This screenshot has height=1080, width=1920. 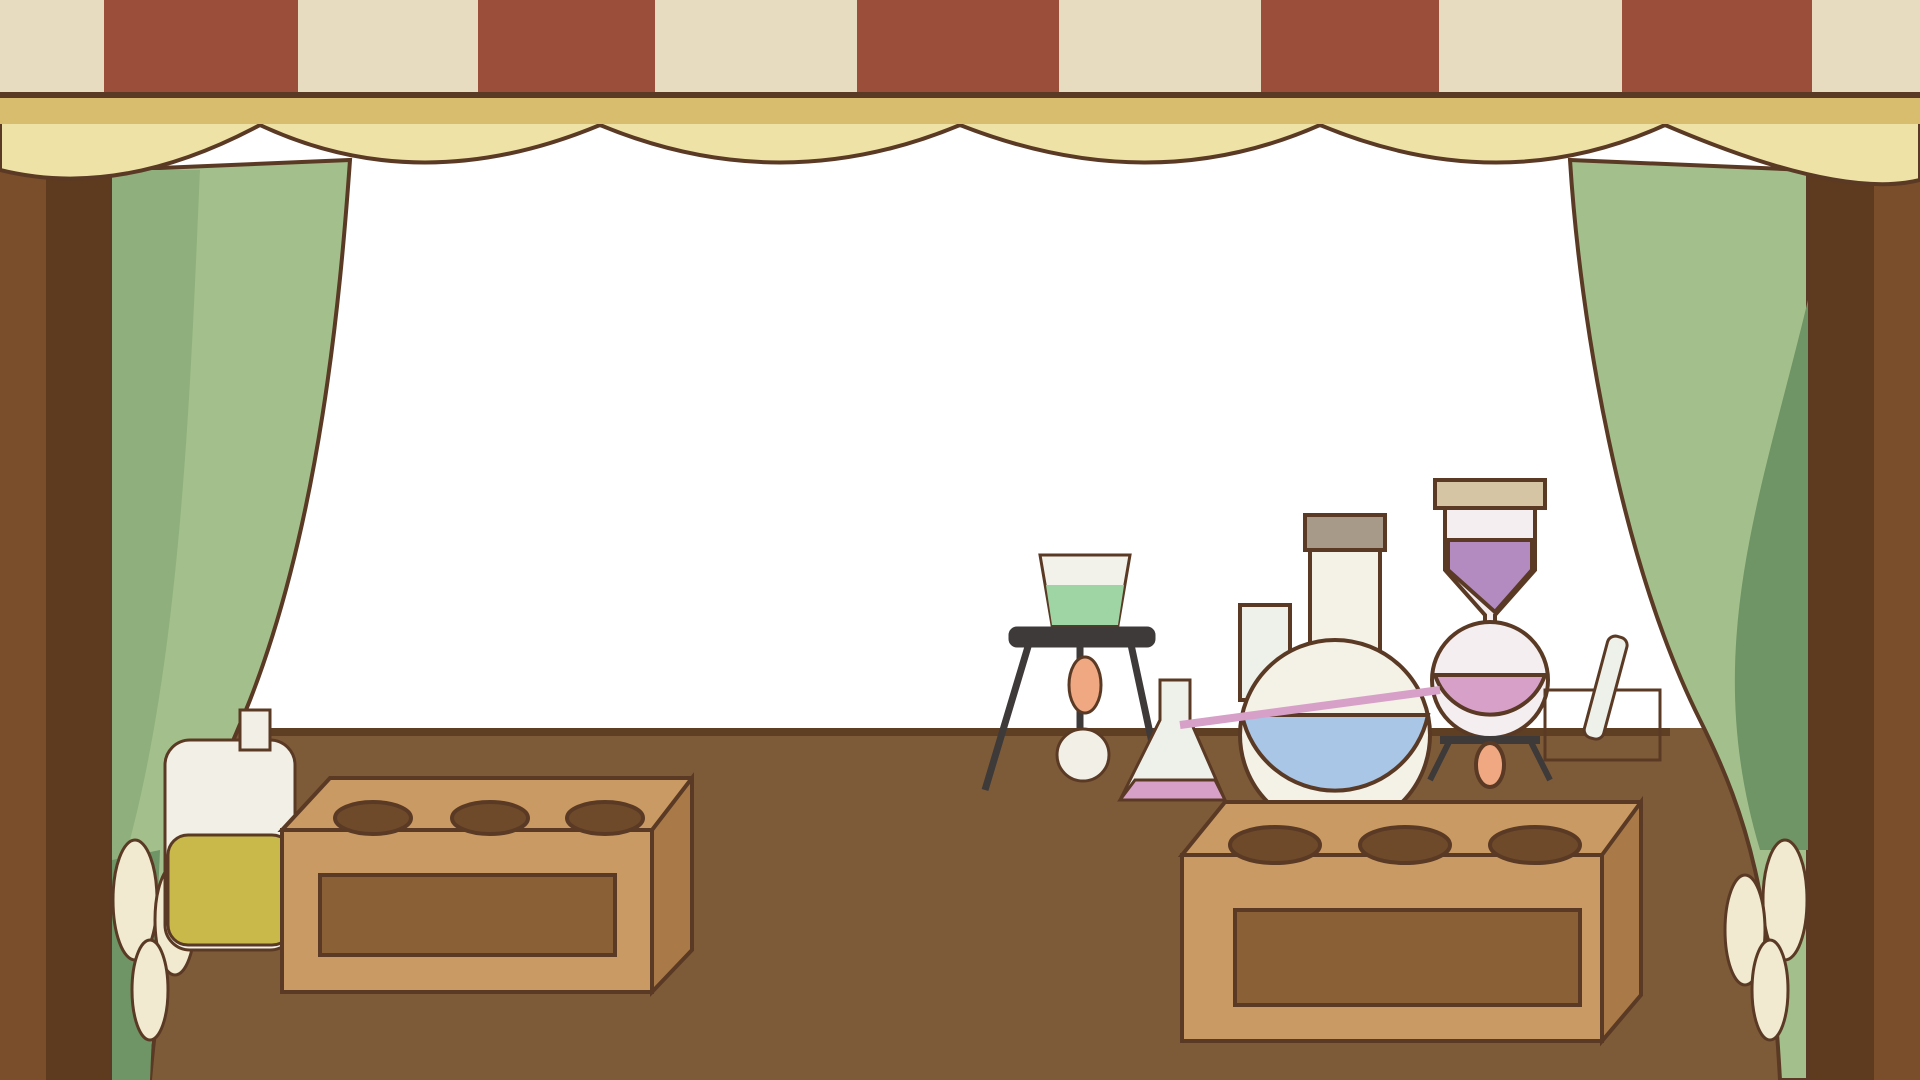 What do you see at coordinates (1864, 625) in the screenshot?
I see `right-post` at bounding box center [1864, 625].